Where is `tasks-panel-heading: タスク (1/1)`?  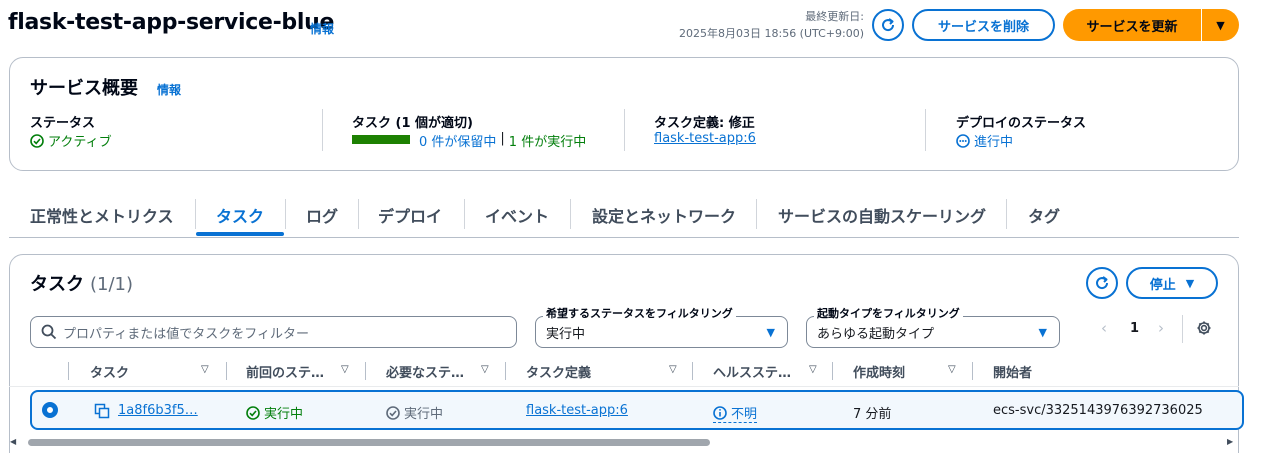 tasks-panel-heading: タスク (1/1) is located at coordinates (81, 283).